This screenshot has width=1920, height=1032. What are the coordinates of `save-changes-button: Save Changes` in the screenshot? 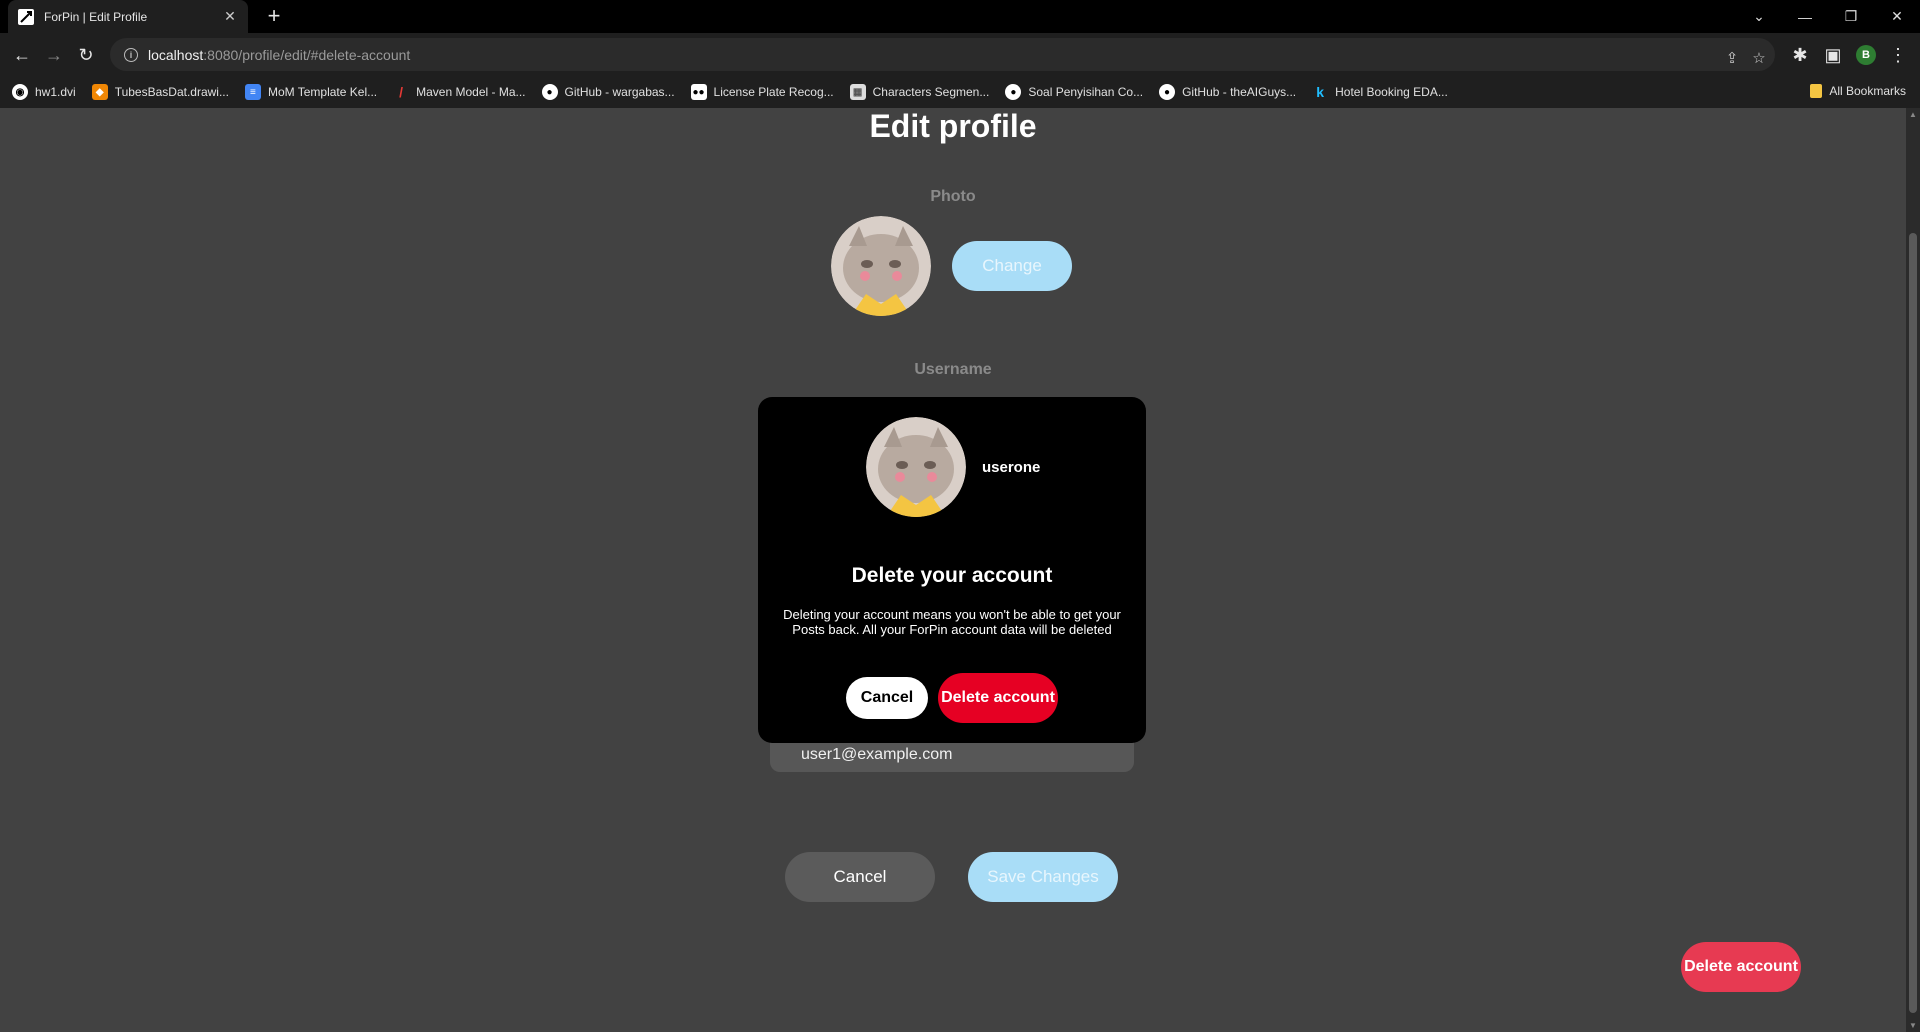 It's located at (1043, 877).